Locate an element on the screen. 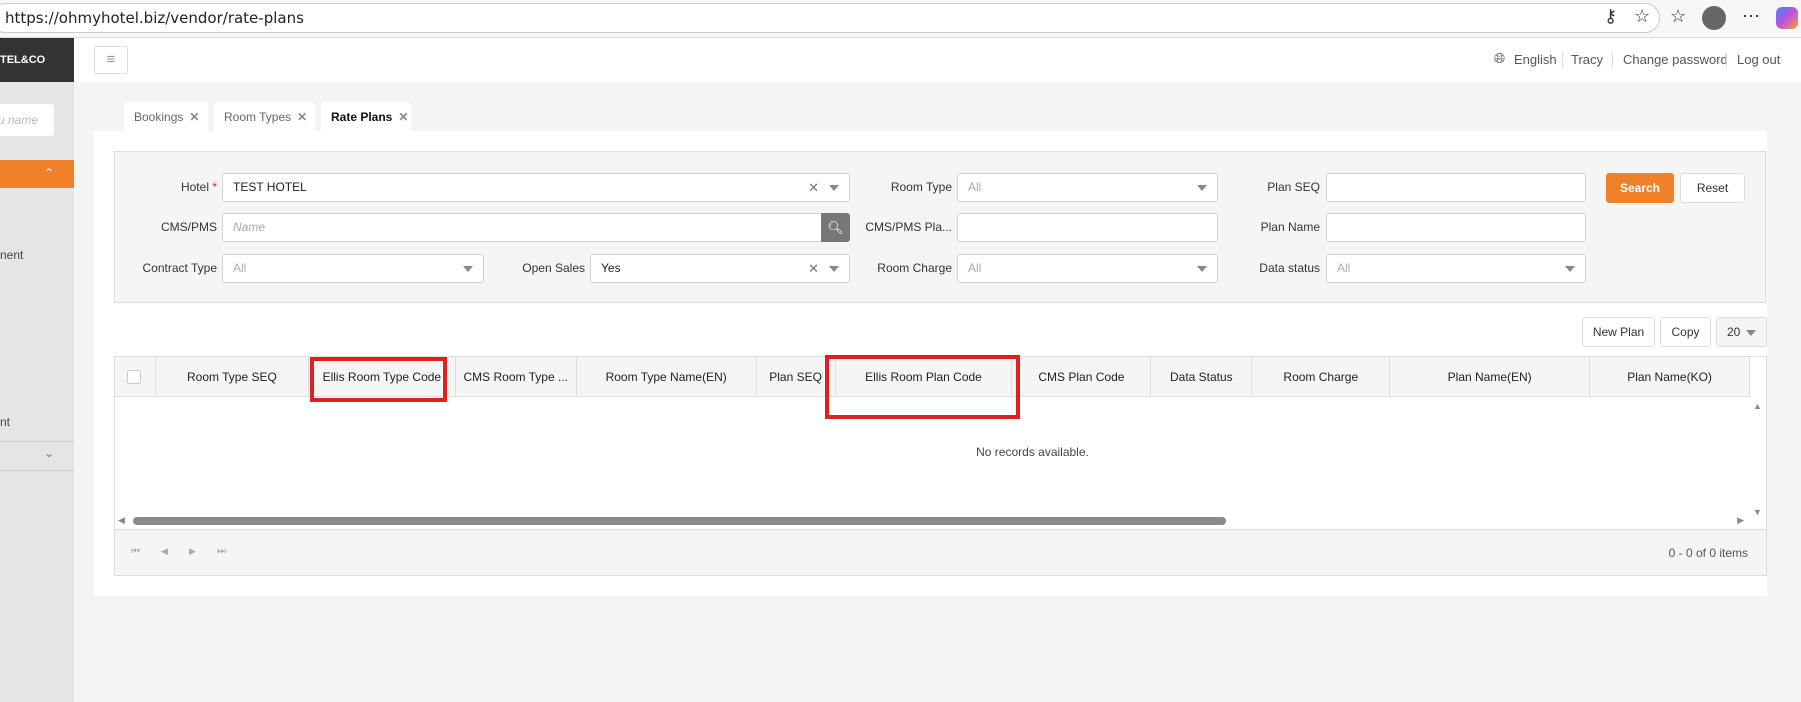  search-button: Search is located at coordinates (1640, 188).